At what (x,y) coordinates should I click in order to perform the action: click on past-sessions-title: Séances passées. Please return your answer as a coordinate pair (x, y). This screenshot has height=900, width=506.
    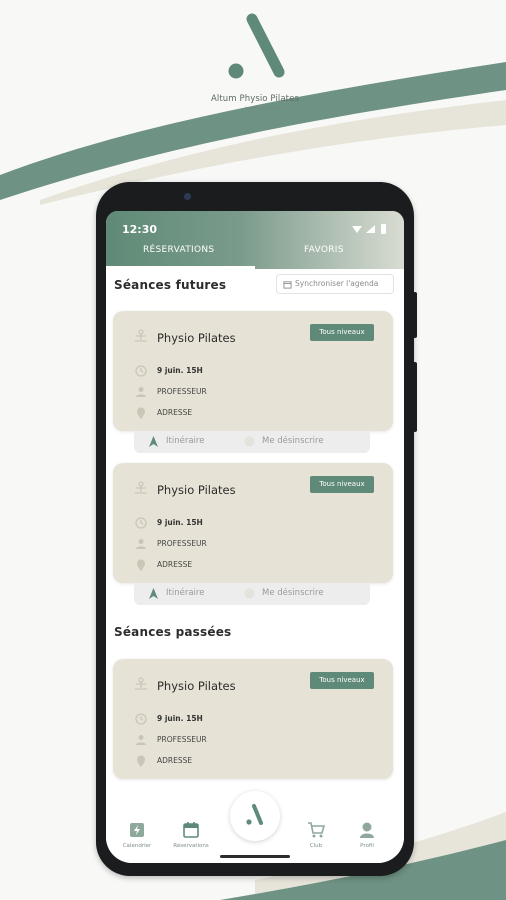
    Looking at the image, I should click on (173, 632).